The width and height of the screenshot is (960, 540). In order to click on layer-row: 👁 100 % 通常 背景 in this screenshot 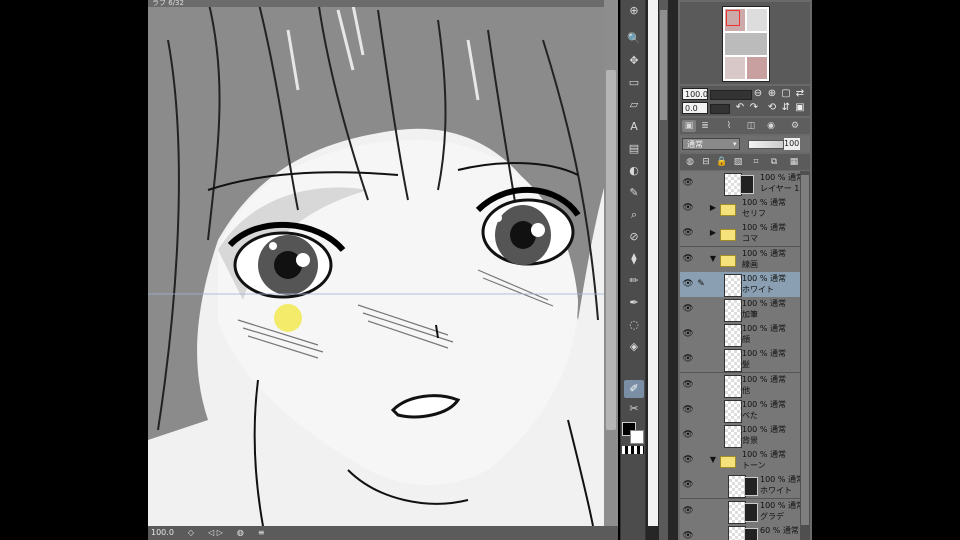, I will do `click(740, 436)`.